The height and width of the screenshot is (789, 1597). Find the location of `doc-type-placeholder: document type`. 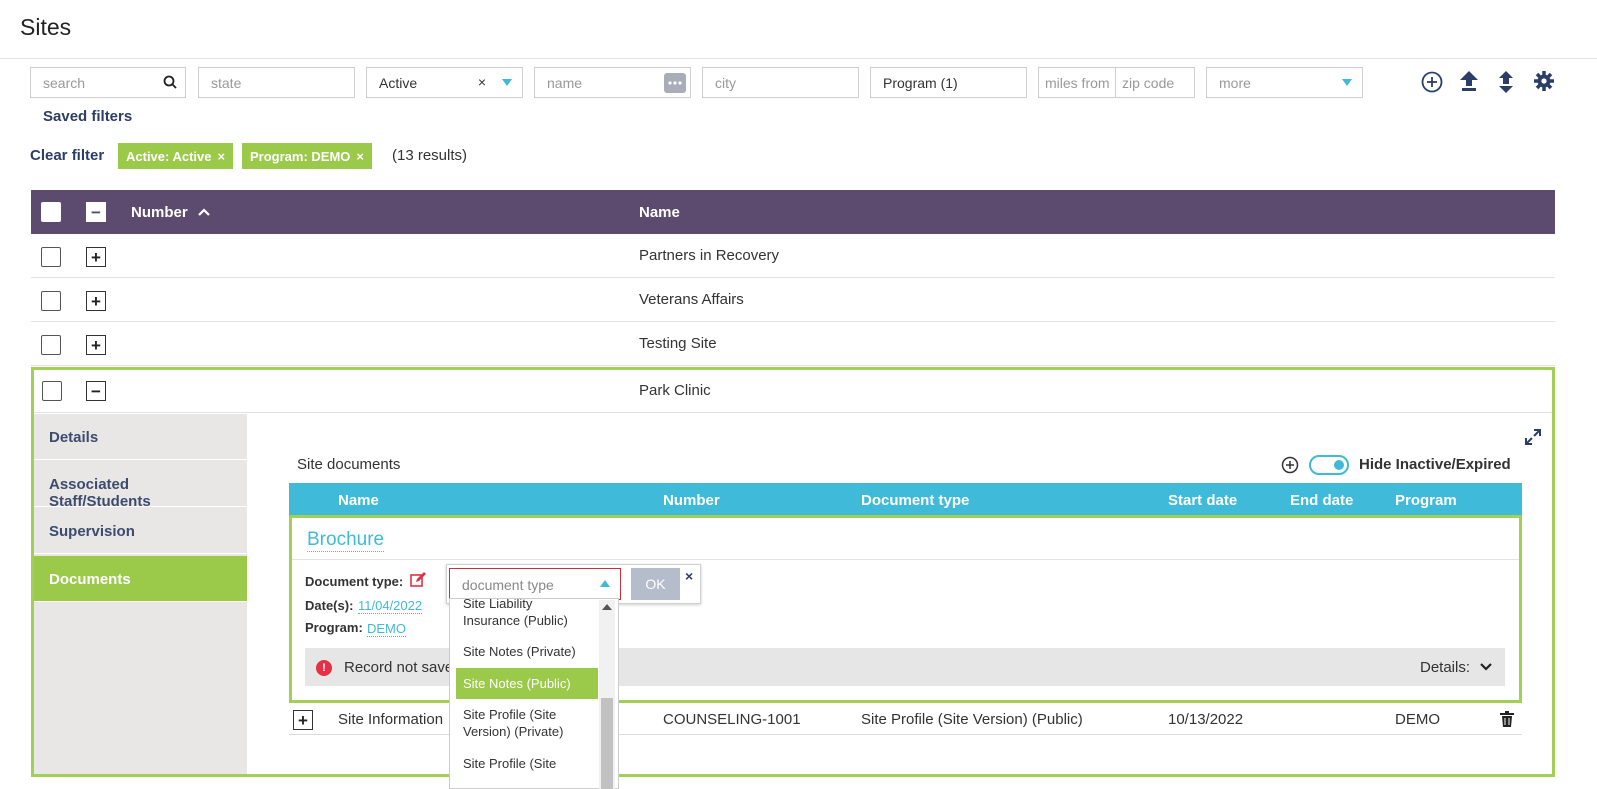

doc-type-placeholder: document type is located at coordinates (508, 585).